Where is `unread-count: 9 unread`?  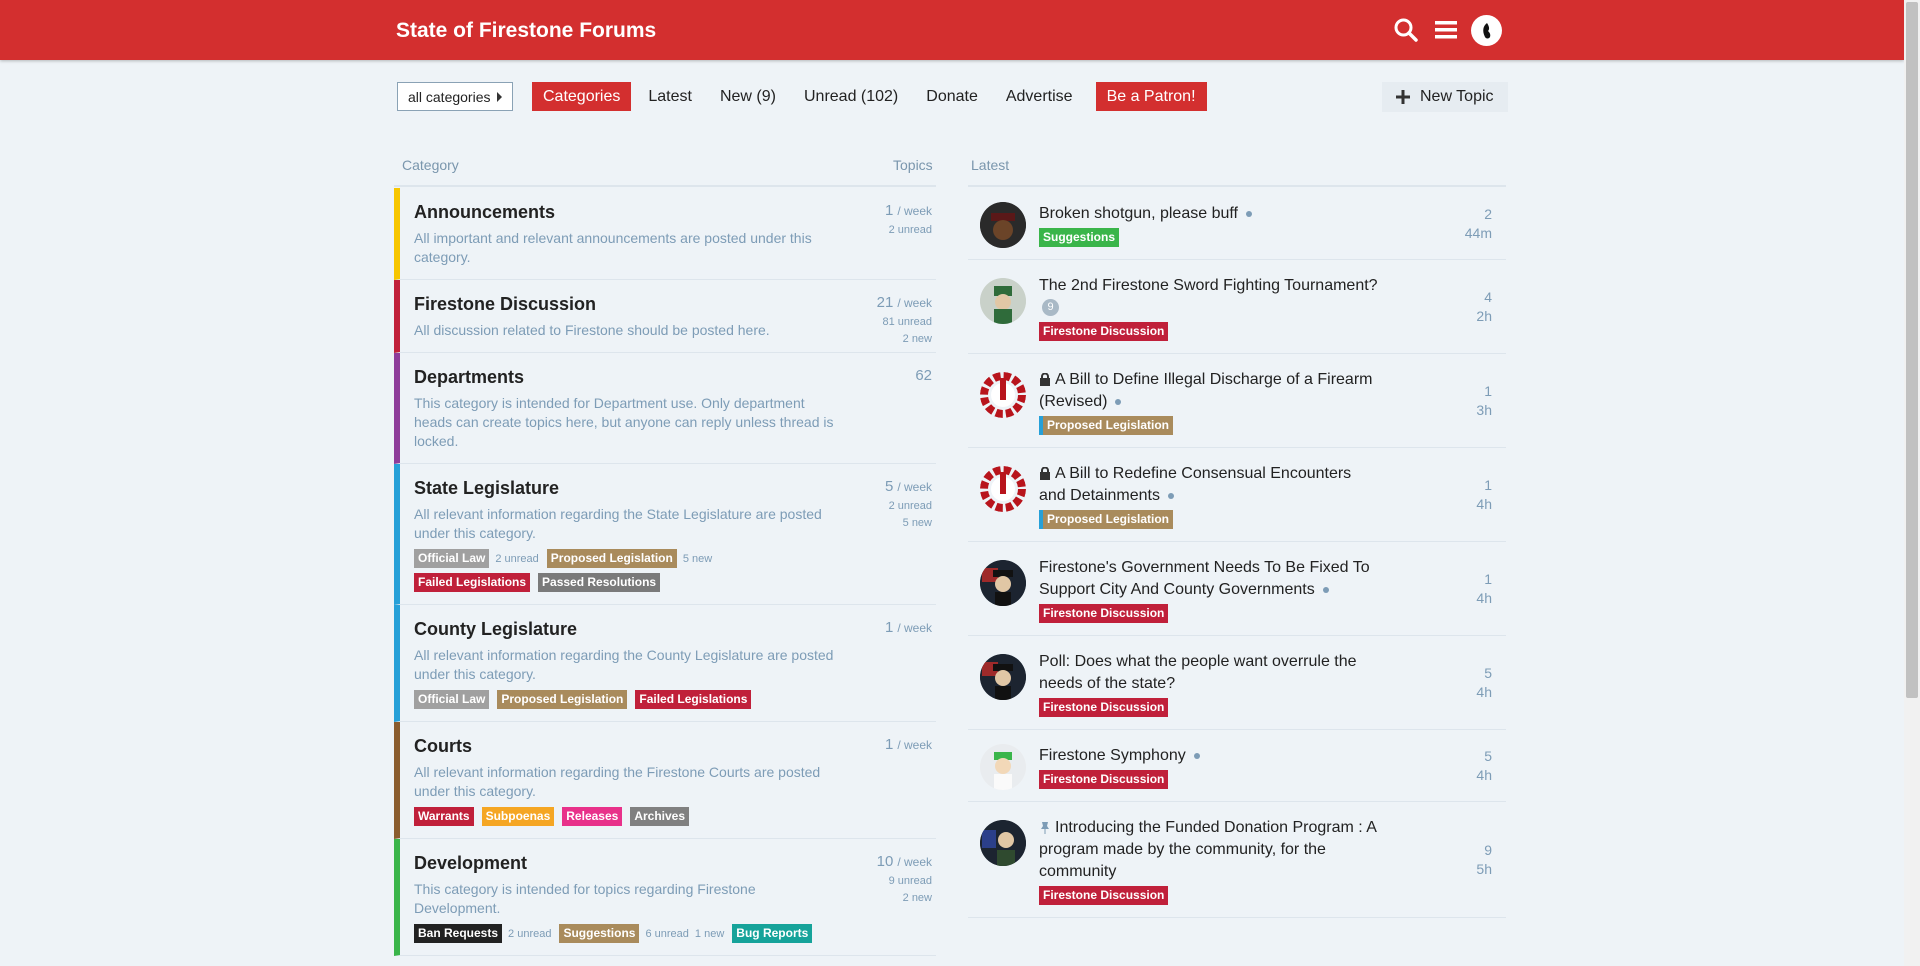
unread-count: 9 unread is located at coordinates (904, 881).